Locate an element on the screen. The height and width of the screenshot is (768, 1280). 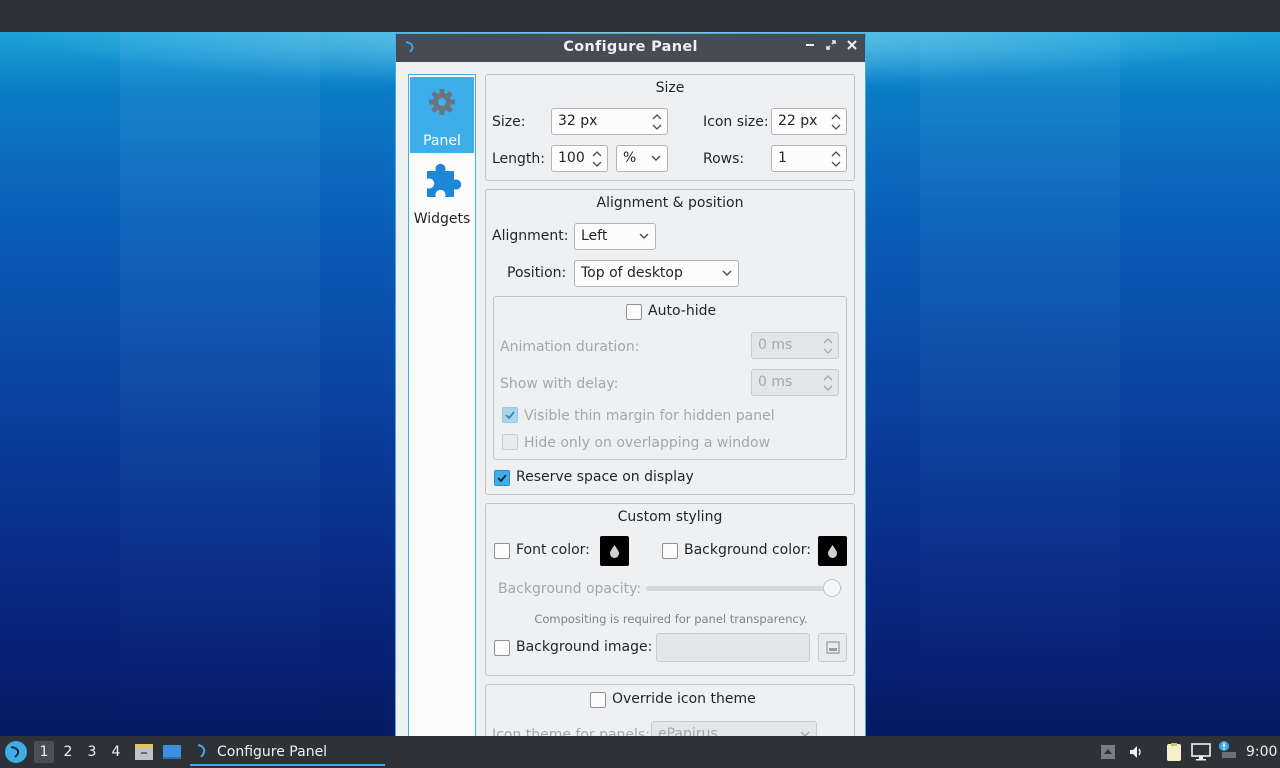
thin-margin-checkbox is located at coordinates (510, 415).